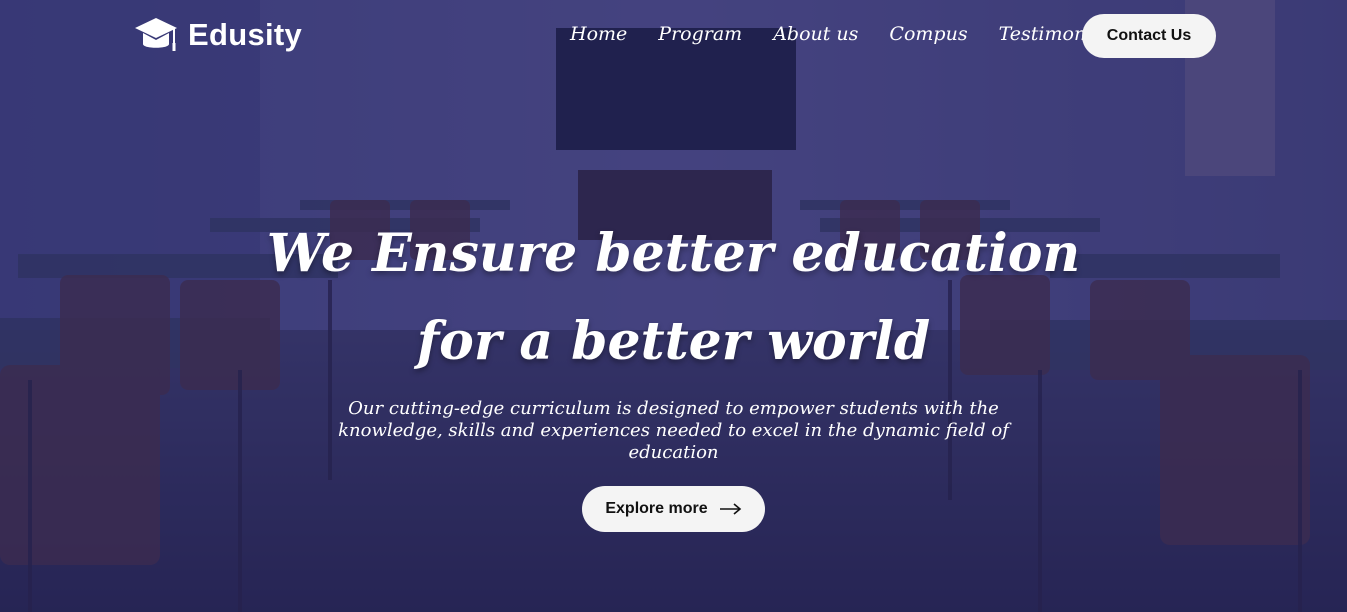  Describe the element at coordinates (245, 34) in the screenshot. I see `brand-name: Edusity` at that location.